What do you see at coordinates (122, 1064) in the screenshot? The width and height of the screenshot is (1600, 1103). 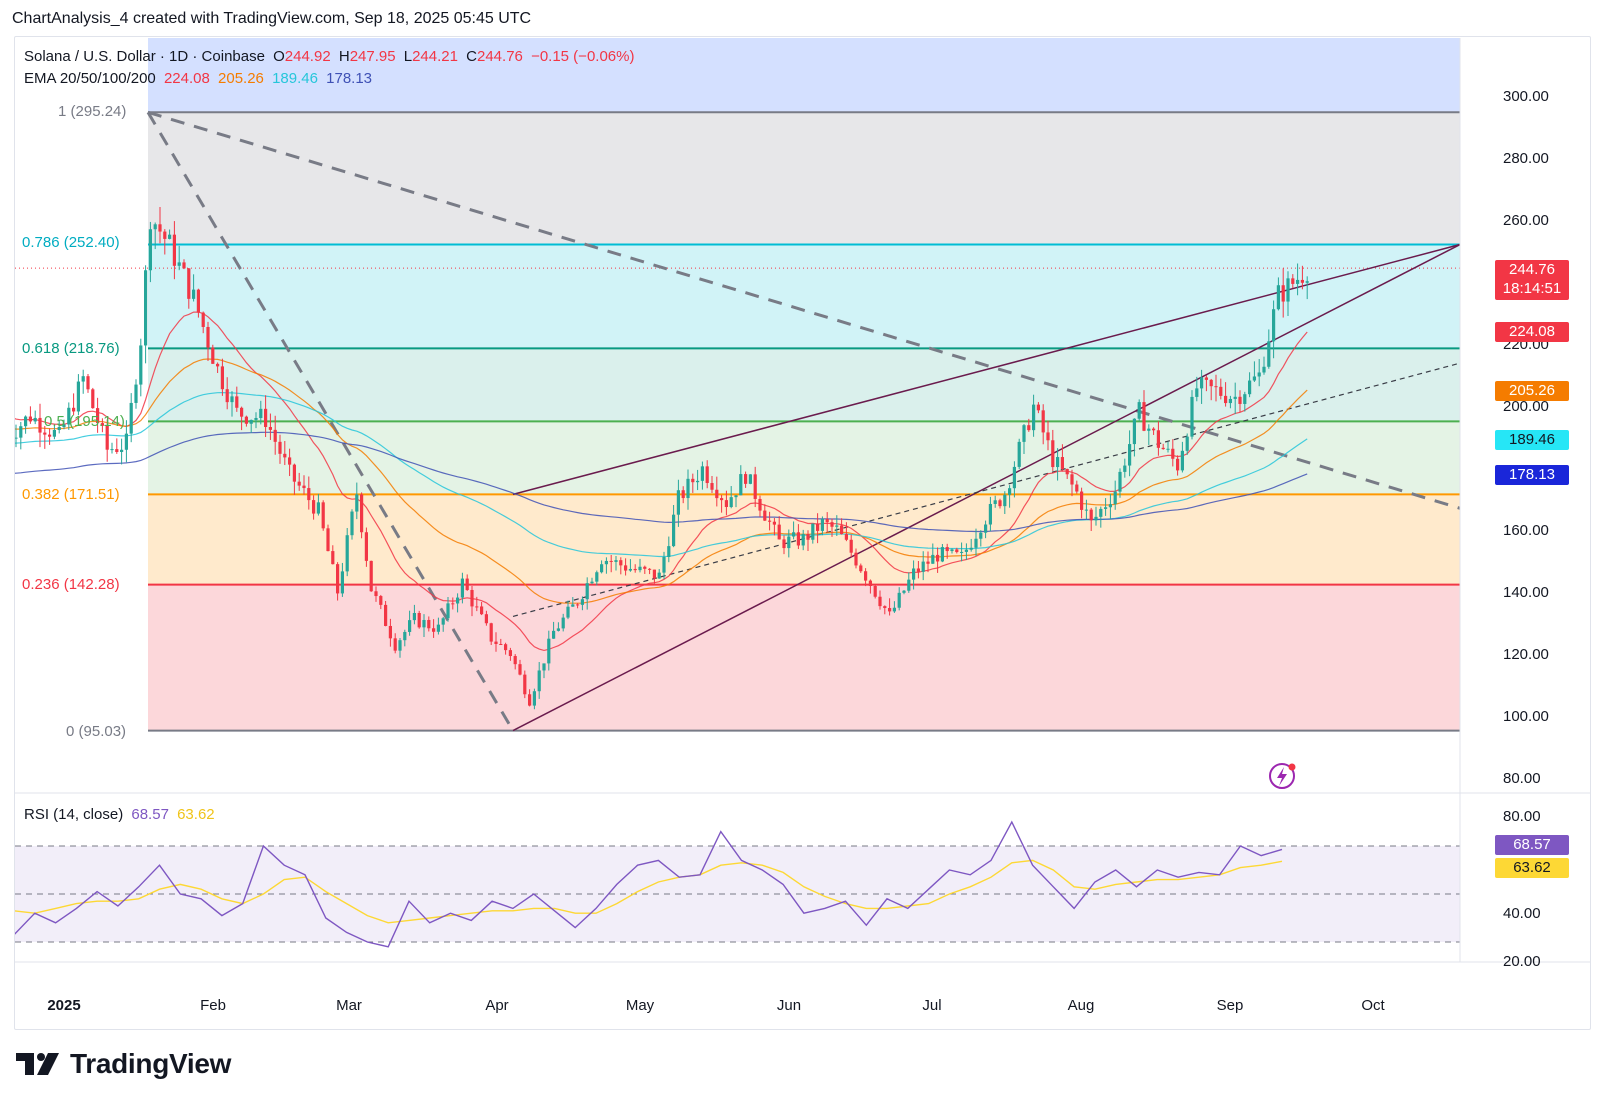 I see `tradingview-logo: TradingView` at bounding box center [122, 1064].